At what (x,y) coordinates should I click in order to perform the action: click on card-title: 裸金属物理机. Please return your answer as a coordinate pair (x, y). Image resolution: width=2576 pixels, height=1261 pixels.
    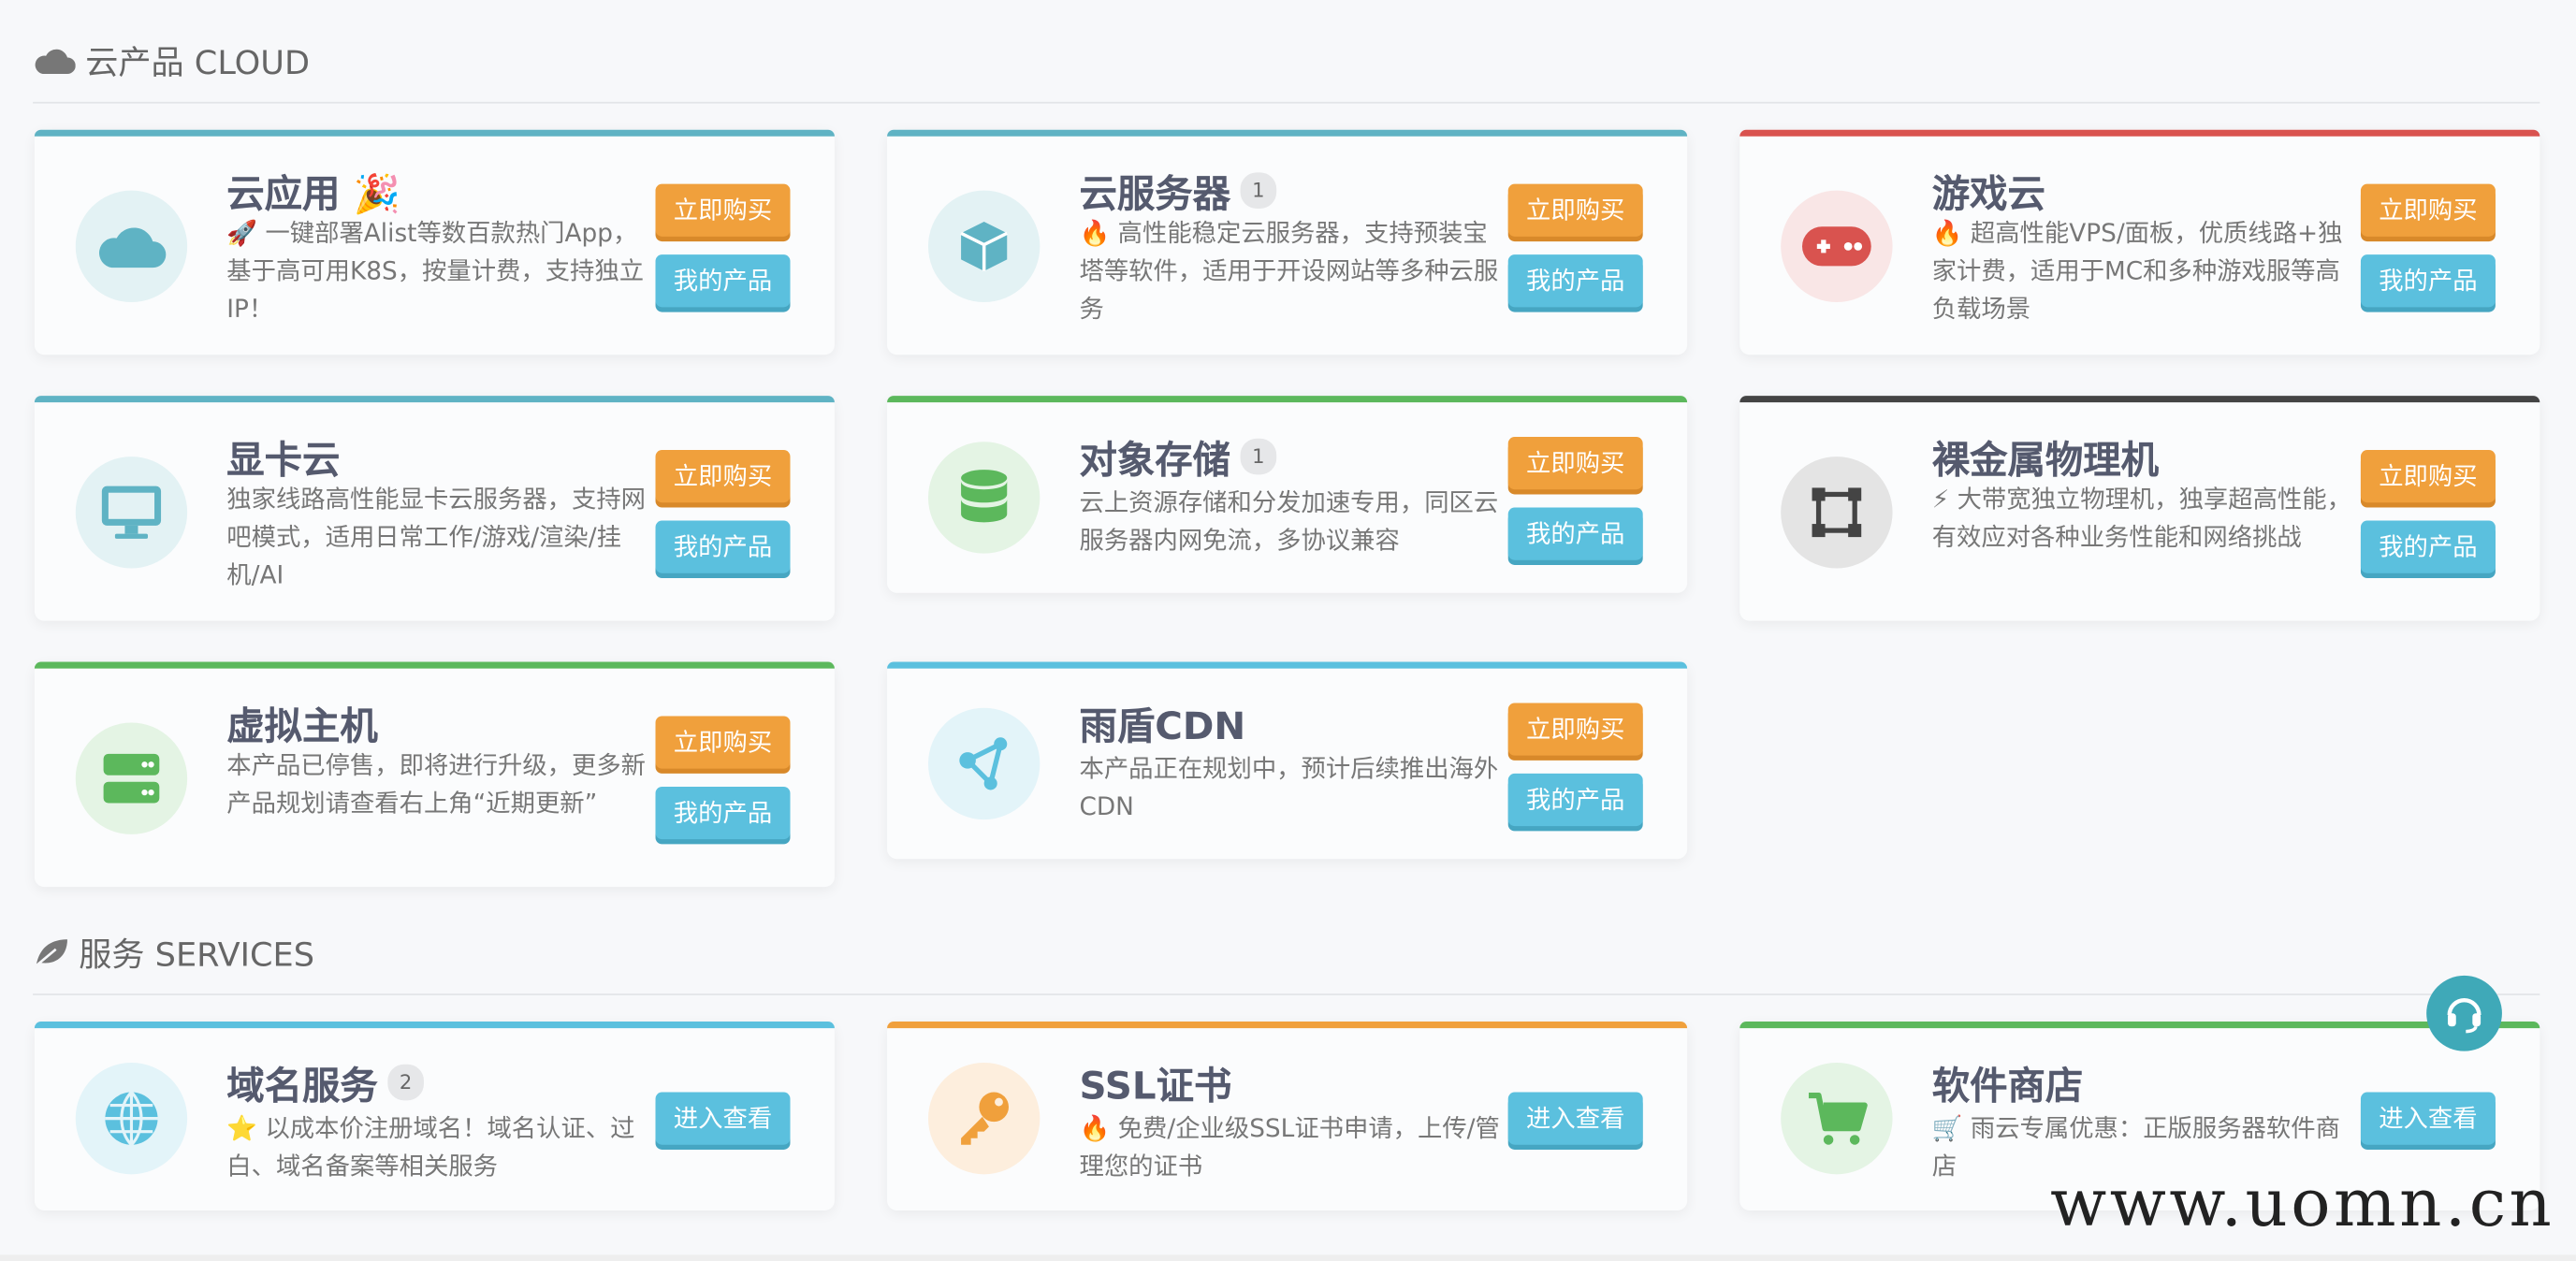
    Looking at the image, I should click on (2045, 462).